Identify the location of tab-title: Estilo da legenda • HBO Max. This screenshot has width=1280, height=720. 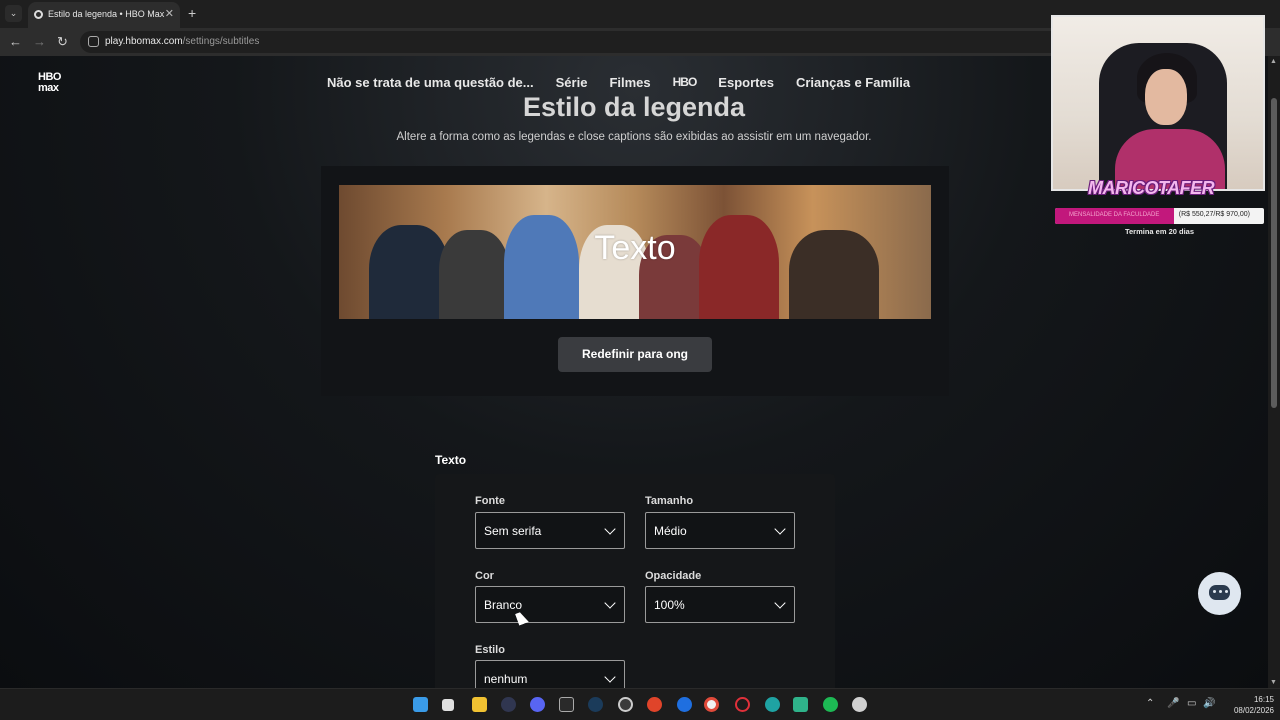
(106, 14).